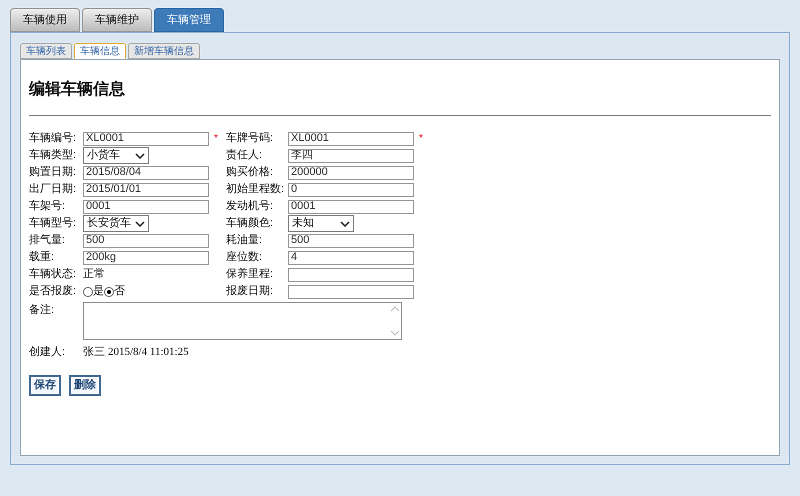 The height and width of the screenshot is (496, 800). What do you see at coordinates (321, 223) in the screenshot?
I see `dropdown: 未知` at bounding box center [321, 223].